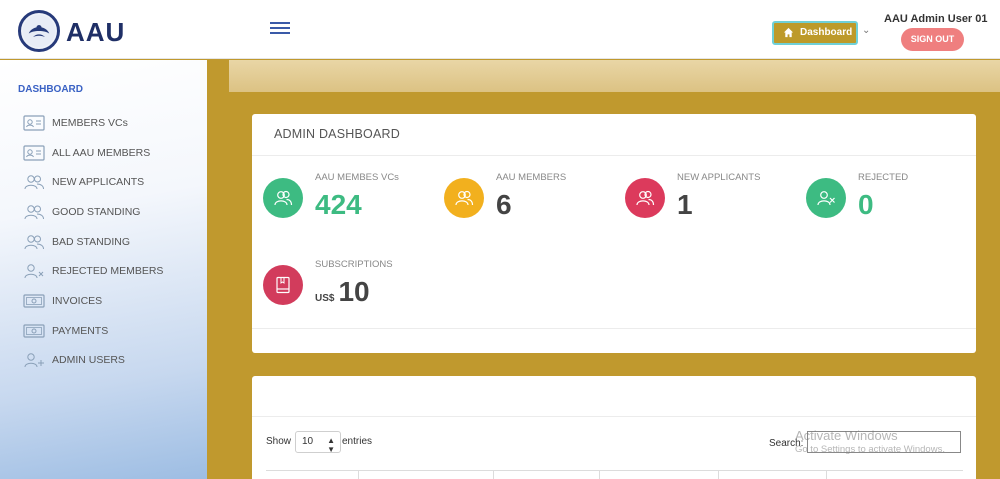  What do you see at coordinates (786, 443) in the screenshot?
I see `search-label: Search:` at bounding box center [786, 443].